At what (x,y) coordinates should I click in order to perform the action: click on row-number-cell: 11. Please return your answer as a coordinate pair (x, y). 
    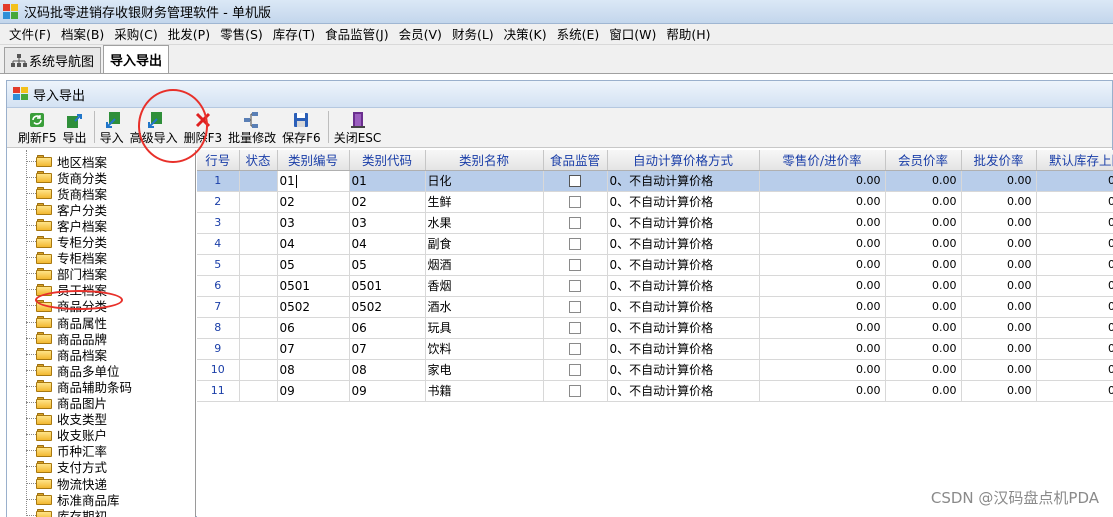
    Looking at the image, I should click on (218, 391).